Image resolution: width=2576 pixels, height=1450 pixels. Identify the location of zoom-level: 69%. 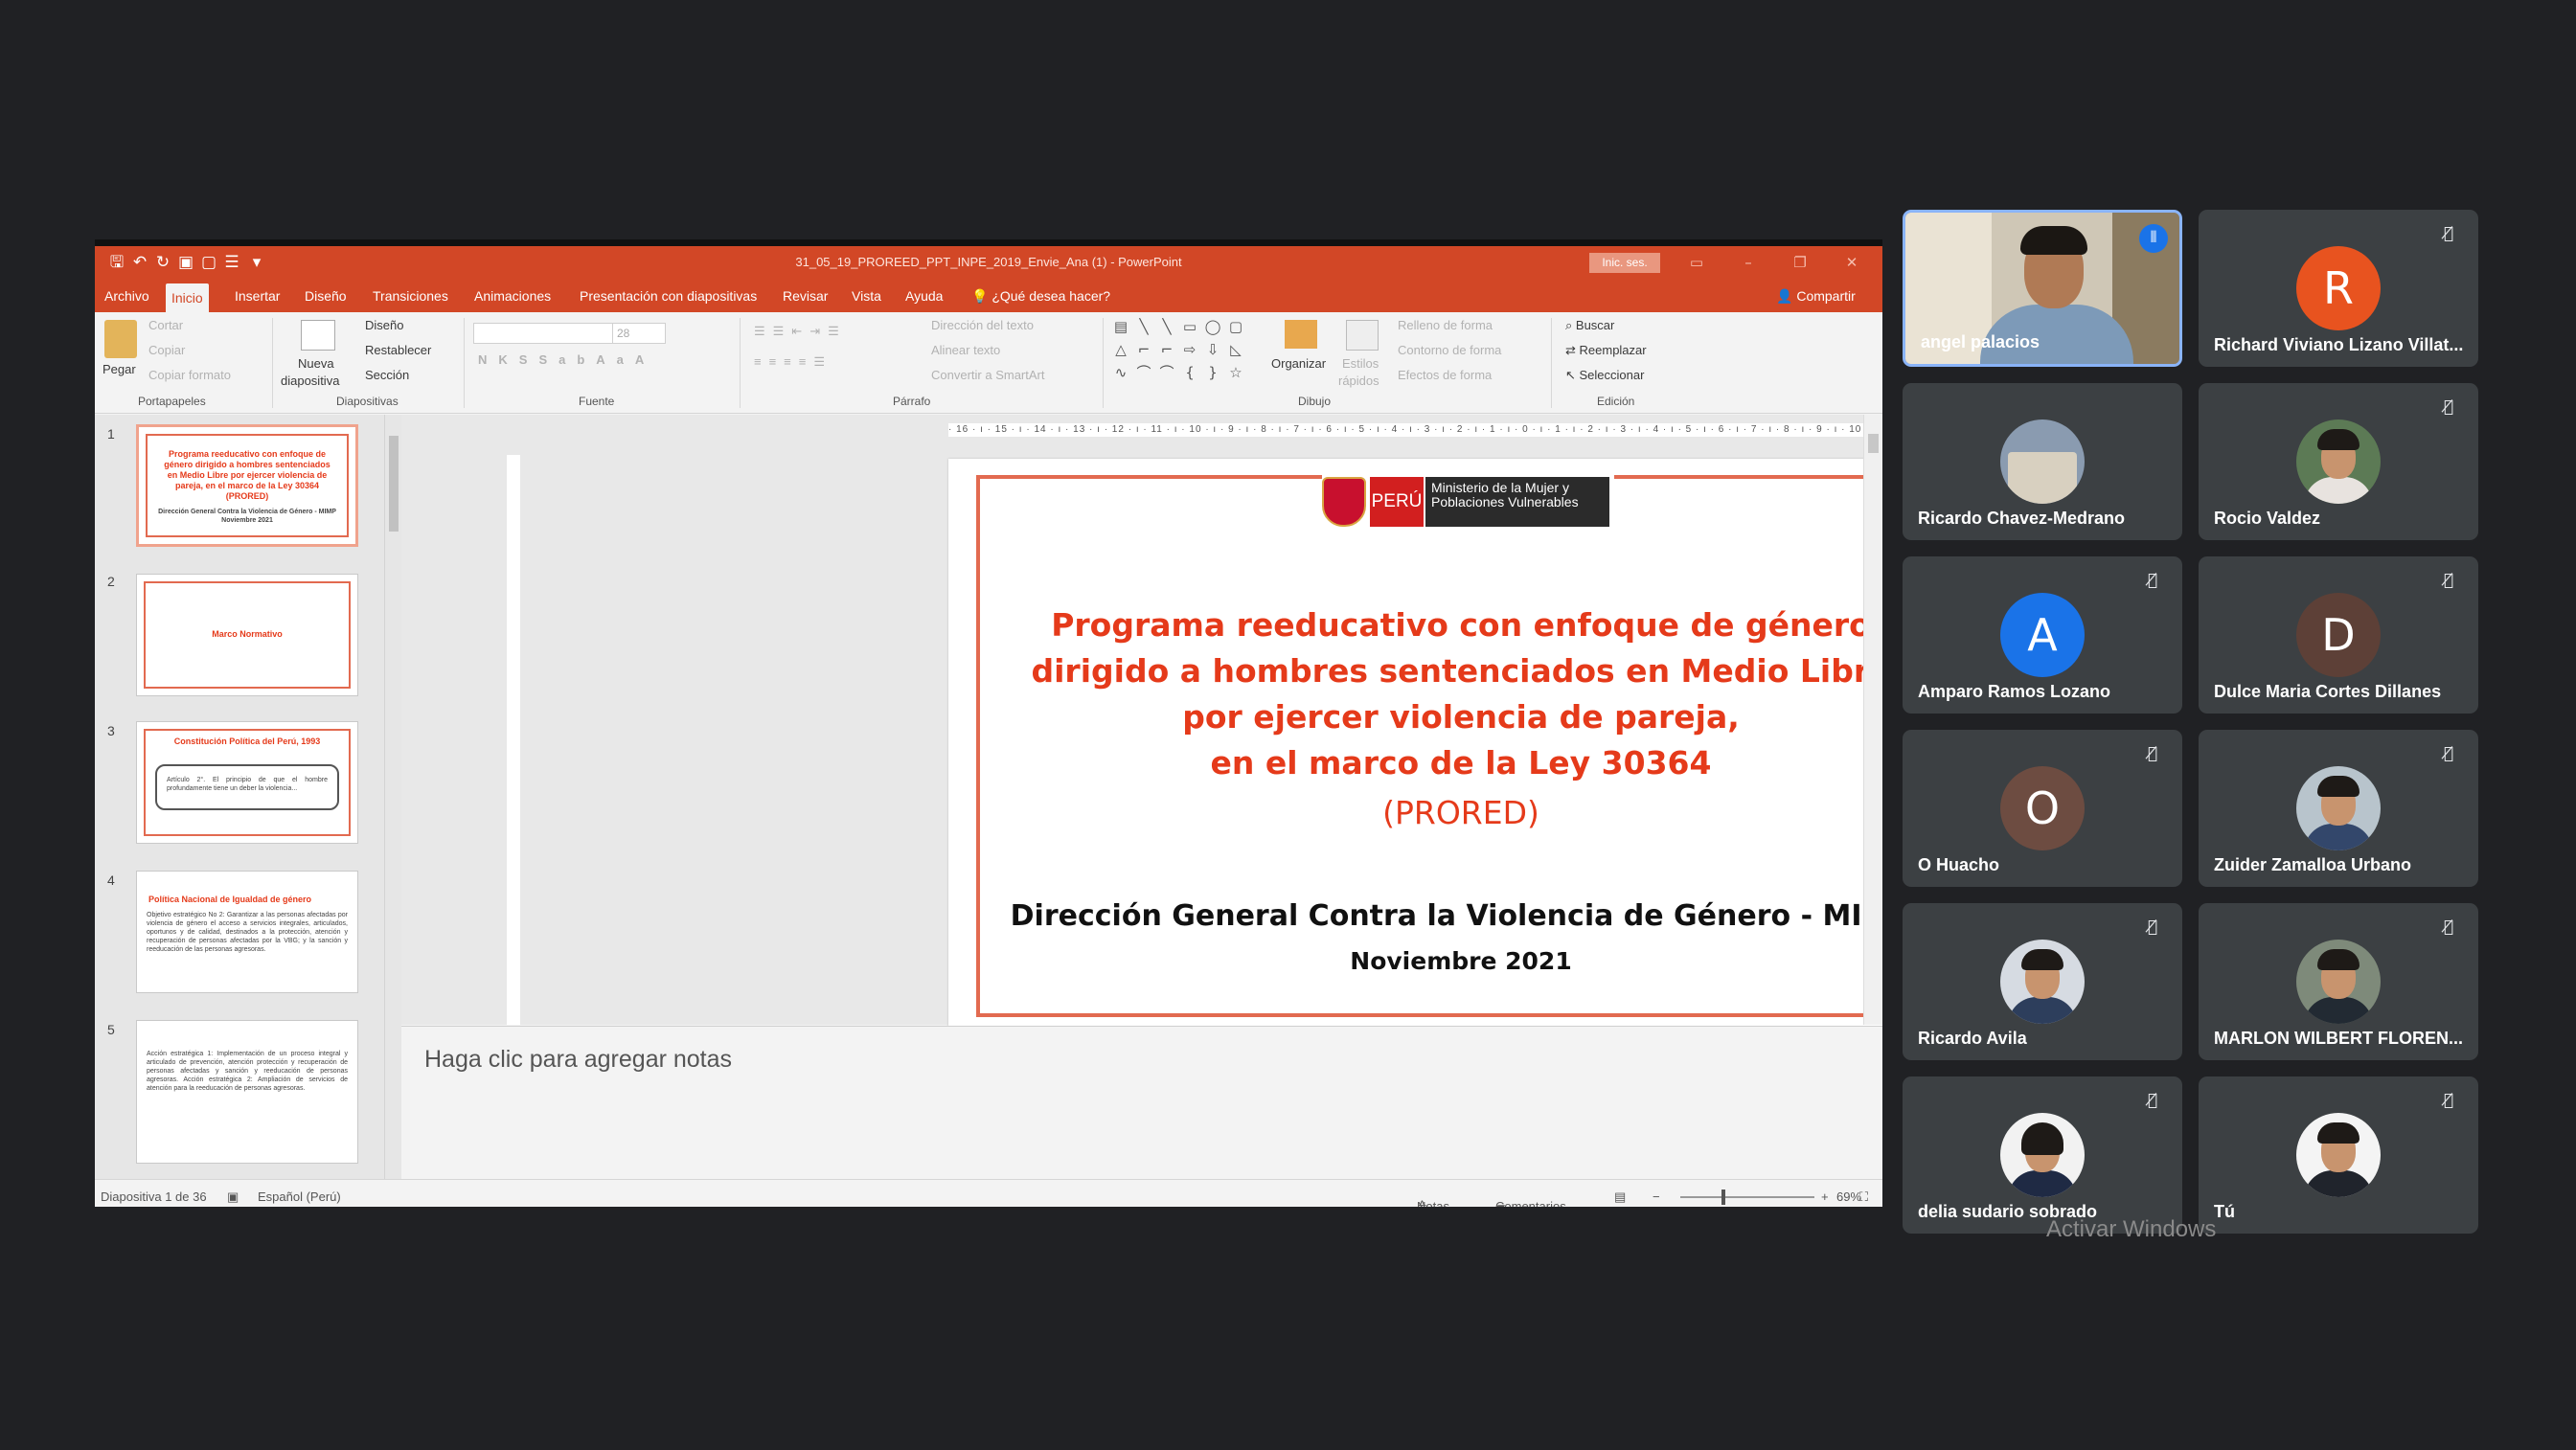
(1848, 1196).